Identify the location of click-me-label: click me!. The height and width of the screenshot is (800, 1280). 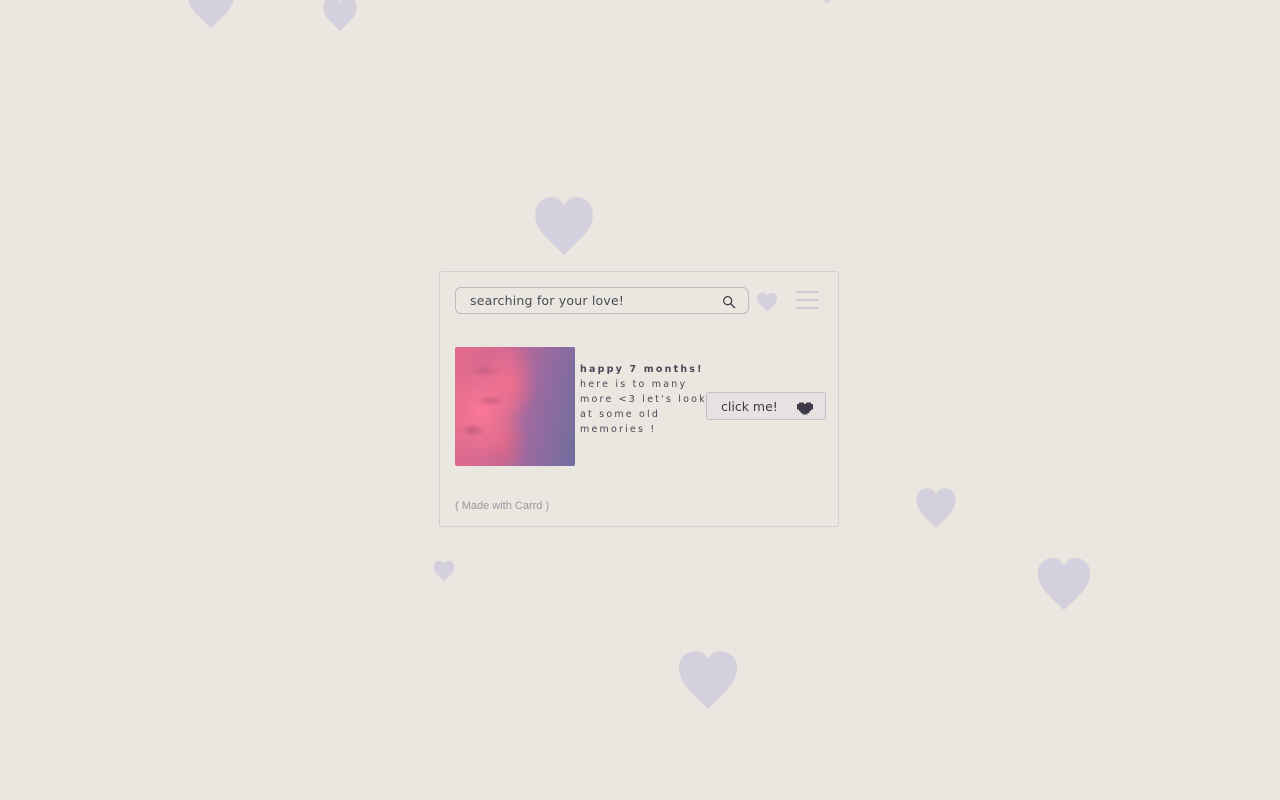
(749, 406).